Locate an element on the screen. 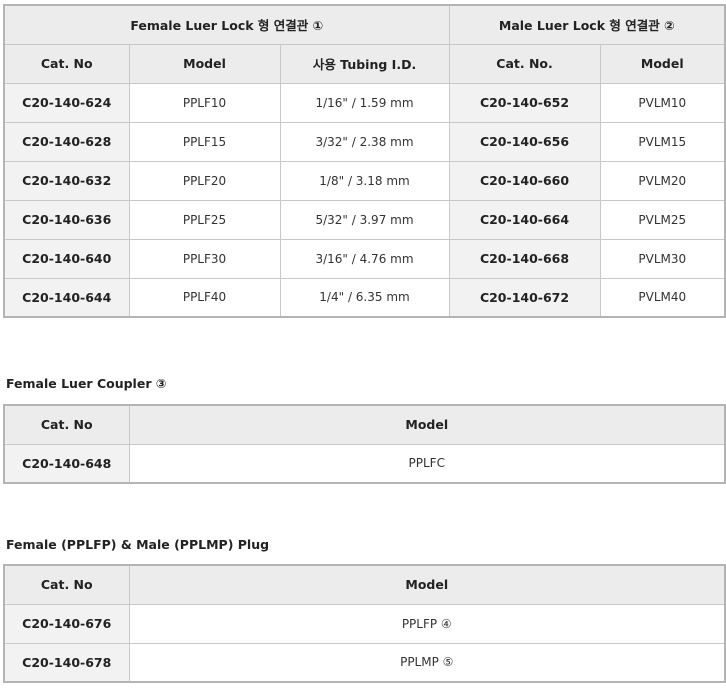  tubing-id-cell: 1/16" / 1.59 mm is located at coordinates (364, 102).